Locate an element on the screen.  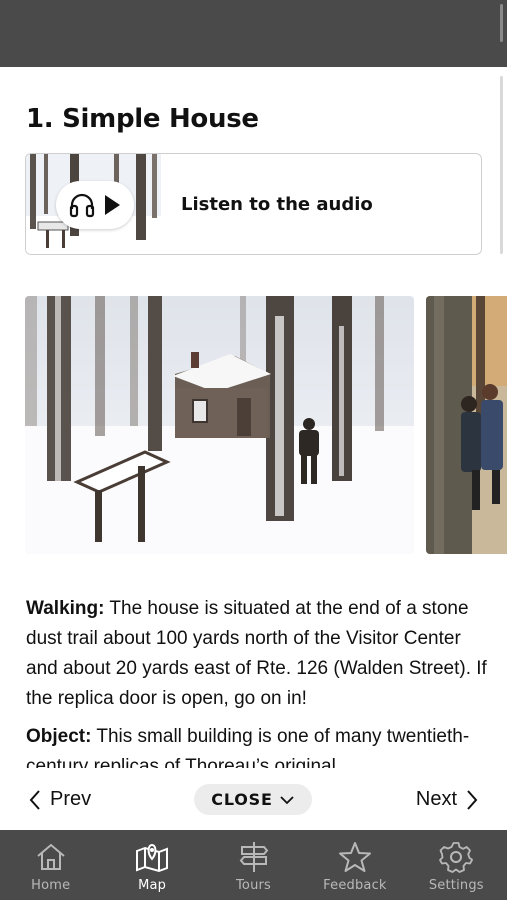
prev-button: Prev is located at coordinates (59, 799).